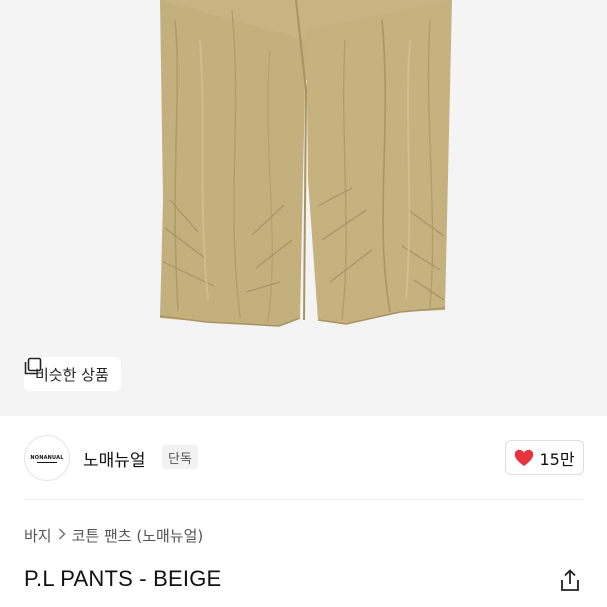 The image size is (607, 607). I want to click on share-icon, so click(570, 580).